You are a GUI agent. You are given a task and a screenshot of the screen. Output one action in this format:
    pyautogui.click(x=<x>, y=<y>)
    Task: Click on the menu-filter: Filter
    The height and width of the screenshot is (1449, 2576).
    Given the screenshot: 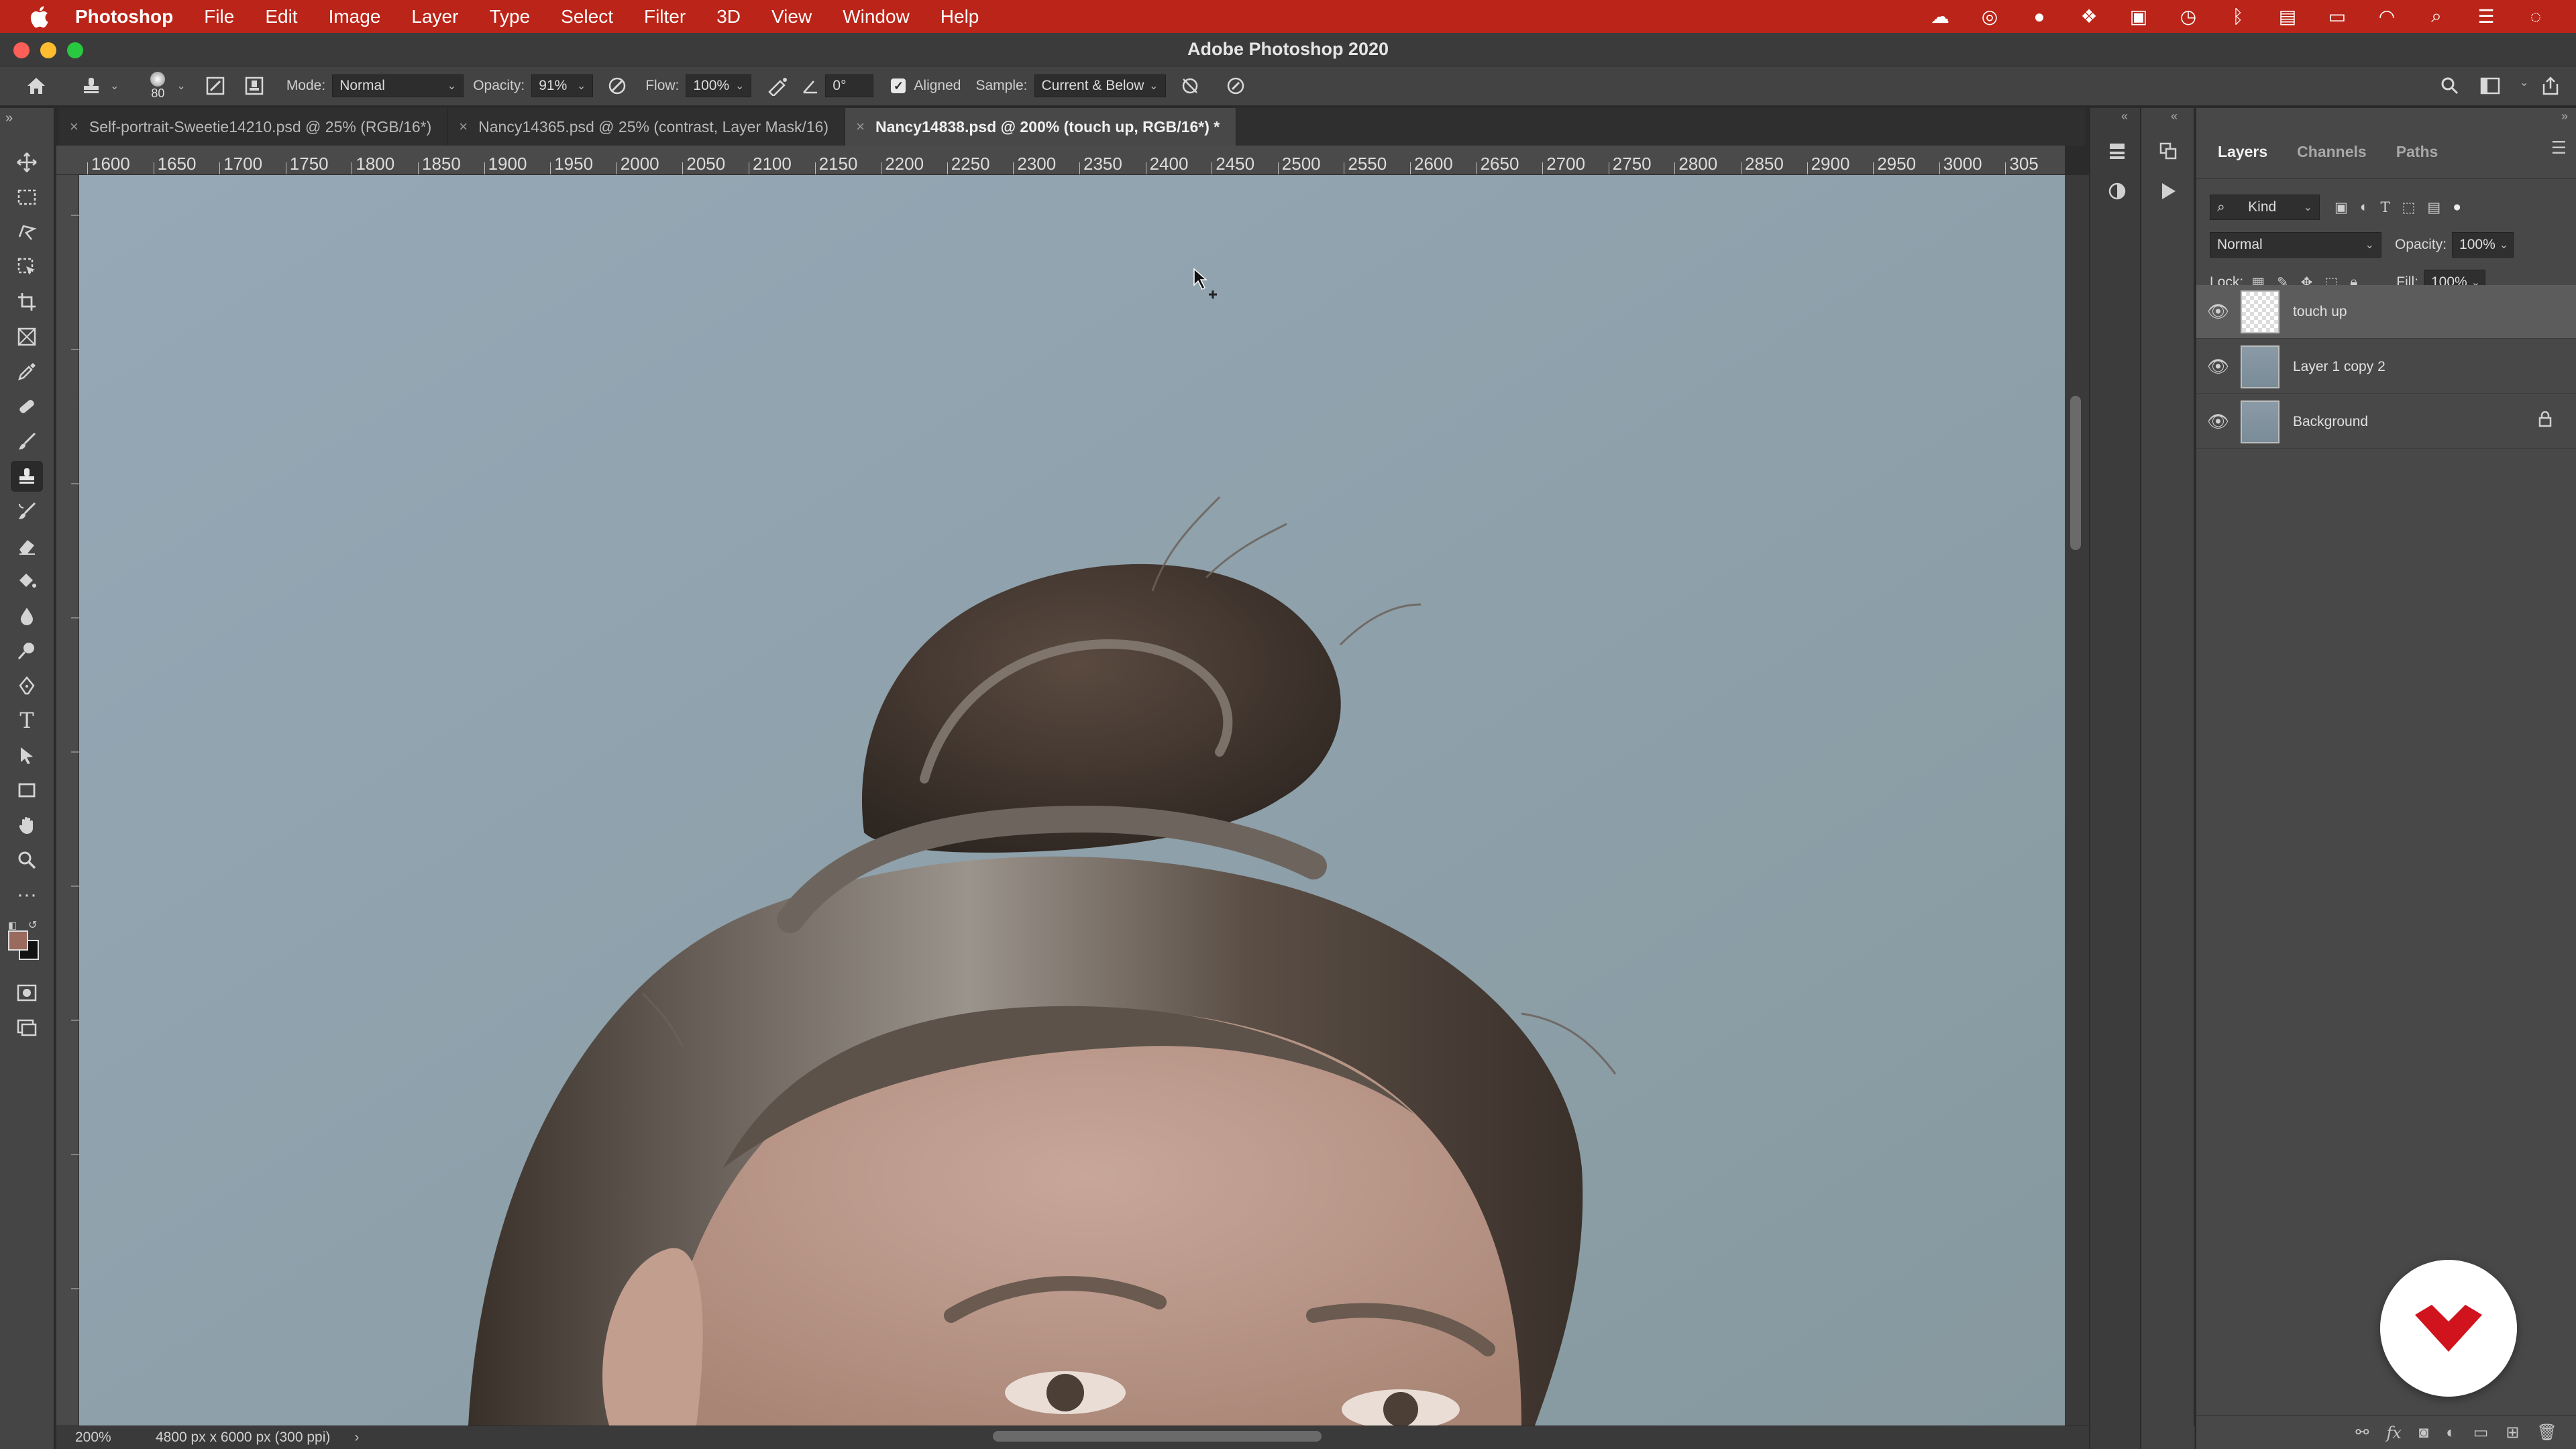 What is the action you would take?
    pyautogui.click(x=665, y=17)
    